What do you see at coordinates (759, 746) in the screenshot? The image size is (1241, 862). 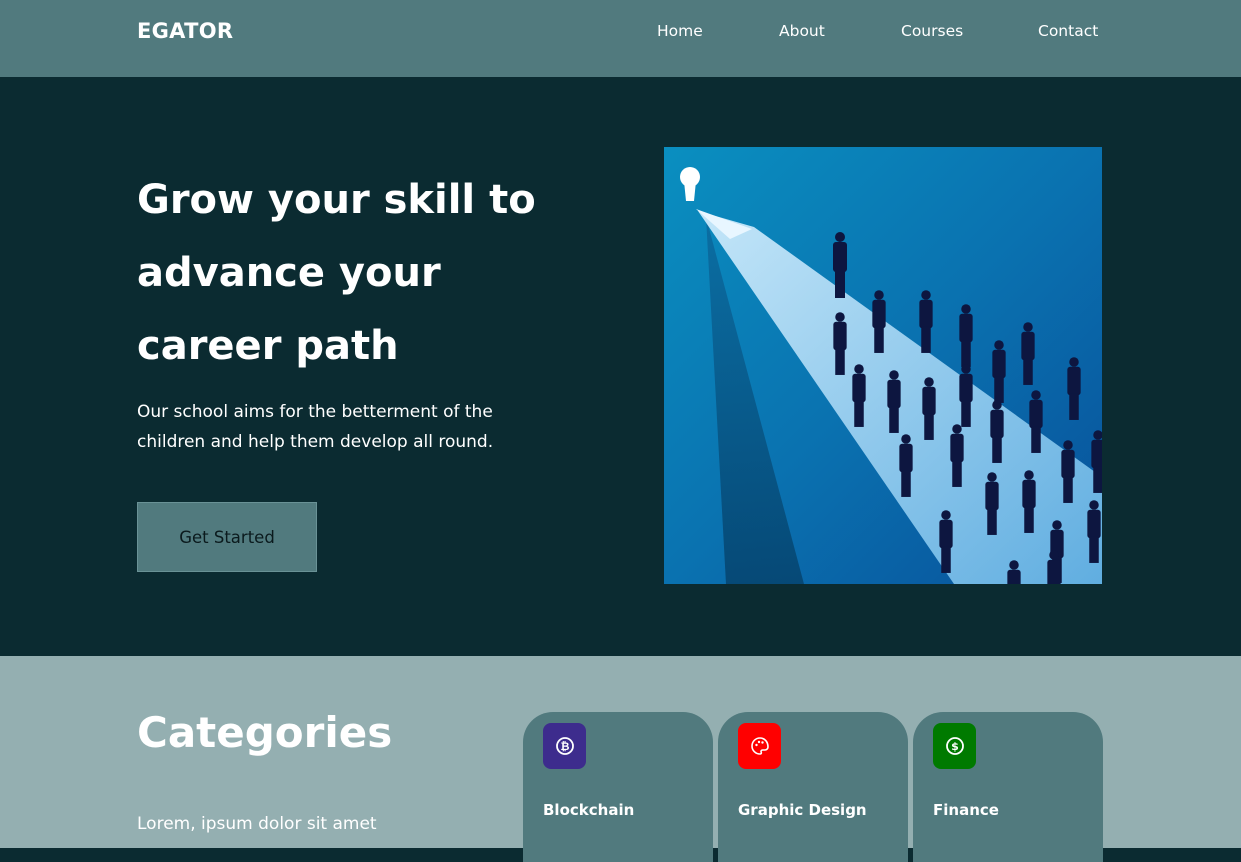 I see `palette-icon` at bounding box center [759, 746].